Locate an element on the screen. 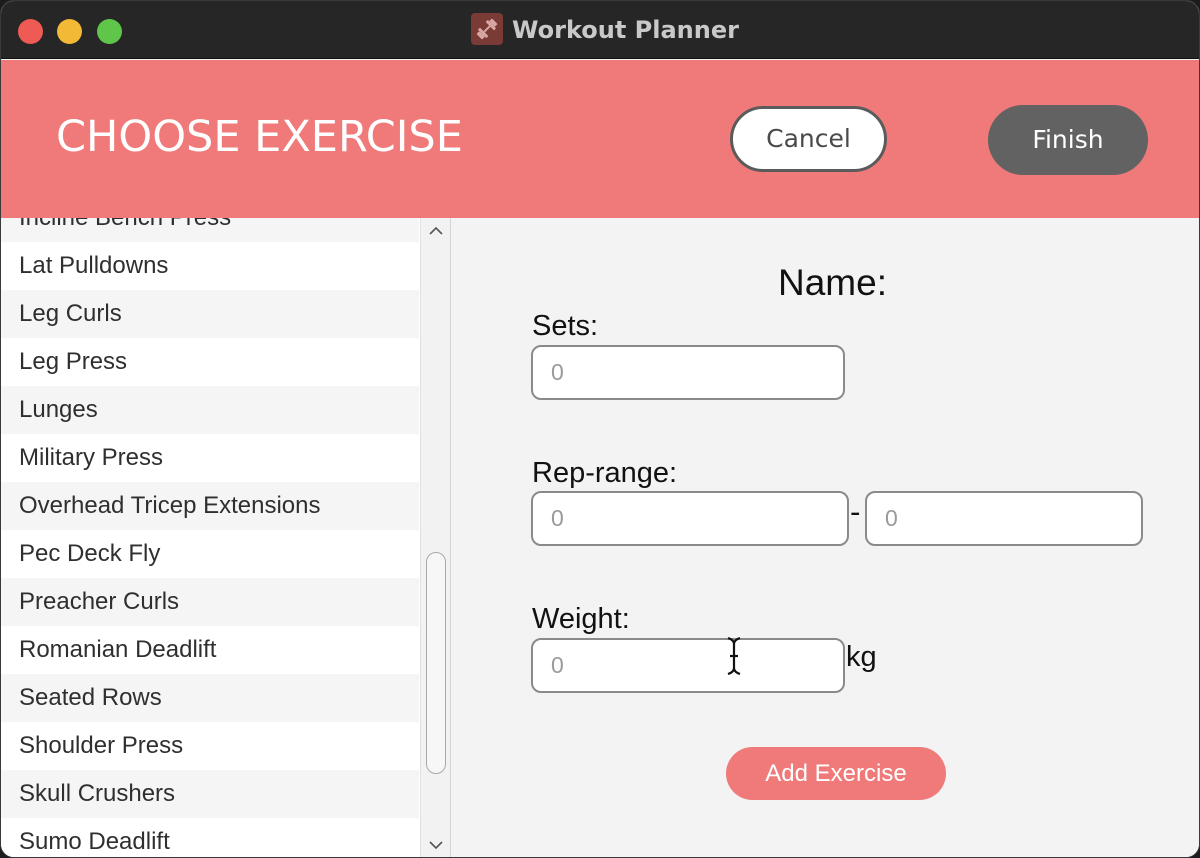 The width and height of the screenshot is (1200, 858). close-window-button is located at coordinates (30, 31).